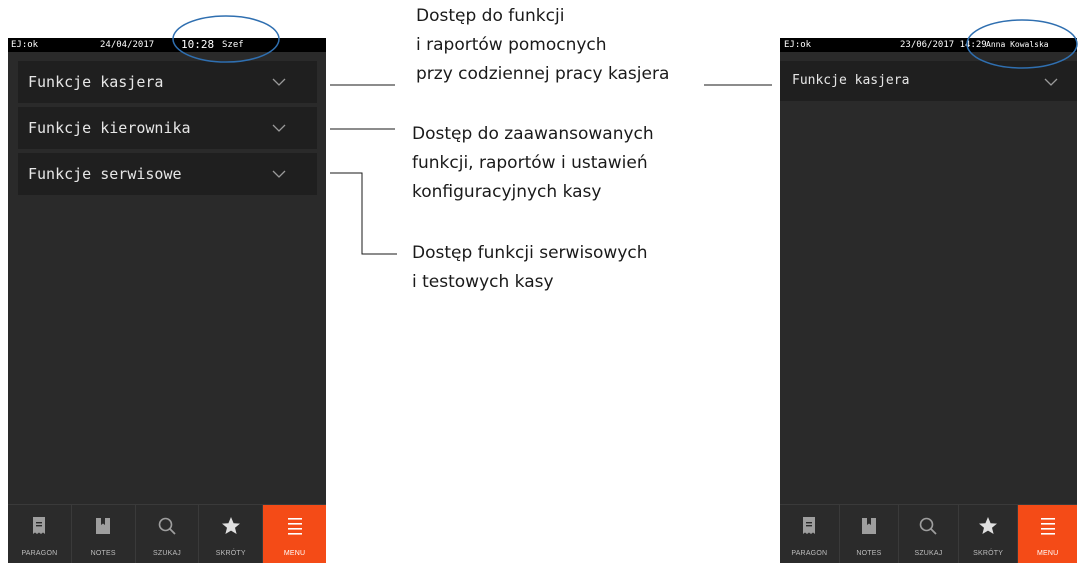  I want to click on connector-service, so click(363, 213).